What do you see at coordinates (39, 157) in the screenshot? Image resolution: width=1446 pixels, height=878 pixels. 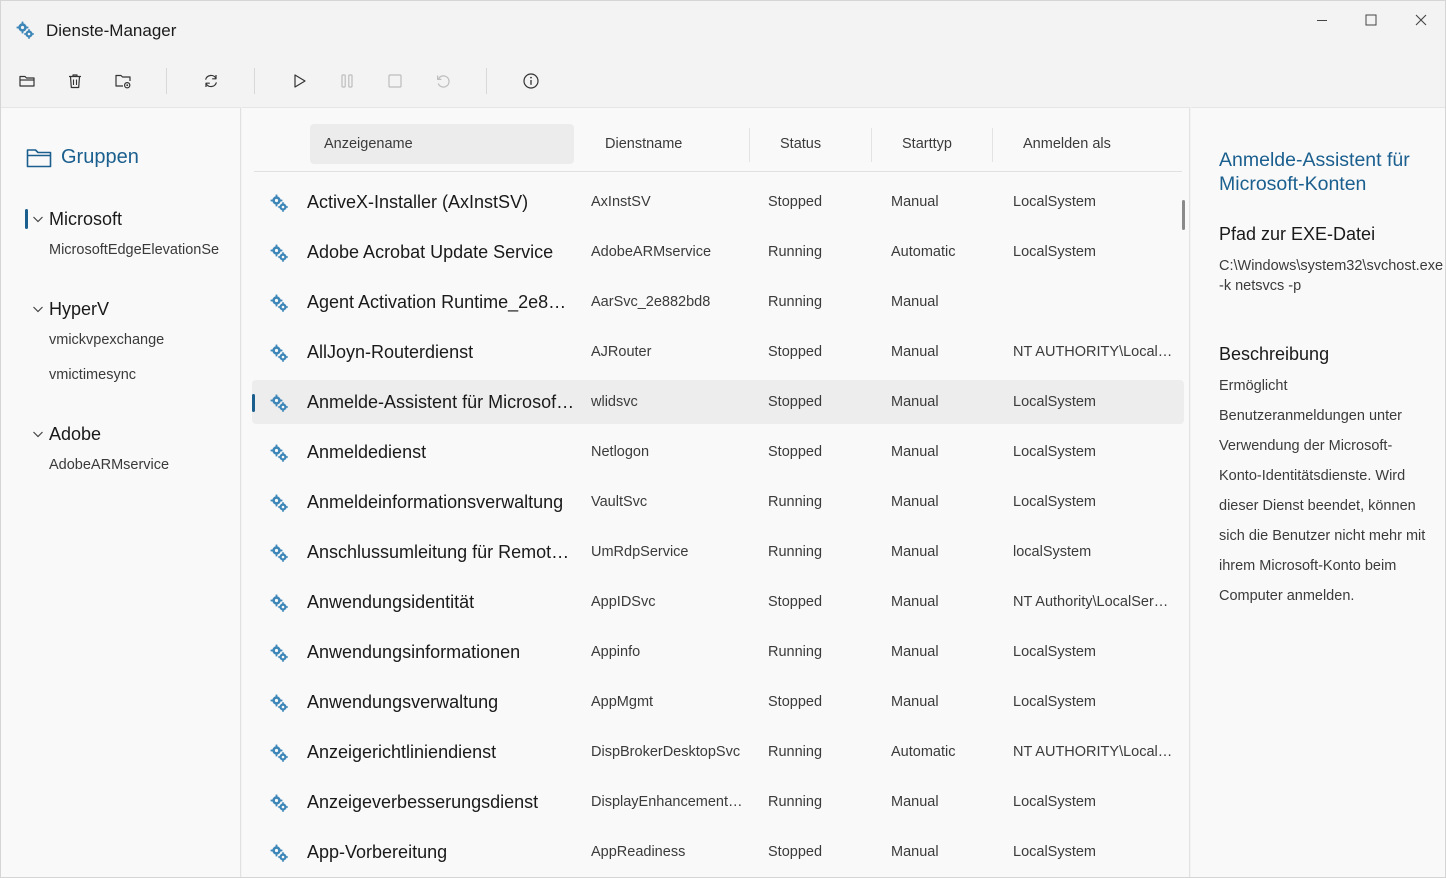 I see `folder-icon` at bounding box center [39, 157].